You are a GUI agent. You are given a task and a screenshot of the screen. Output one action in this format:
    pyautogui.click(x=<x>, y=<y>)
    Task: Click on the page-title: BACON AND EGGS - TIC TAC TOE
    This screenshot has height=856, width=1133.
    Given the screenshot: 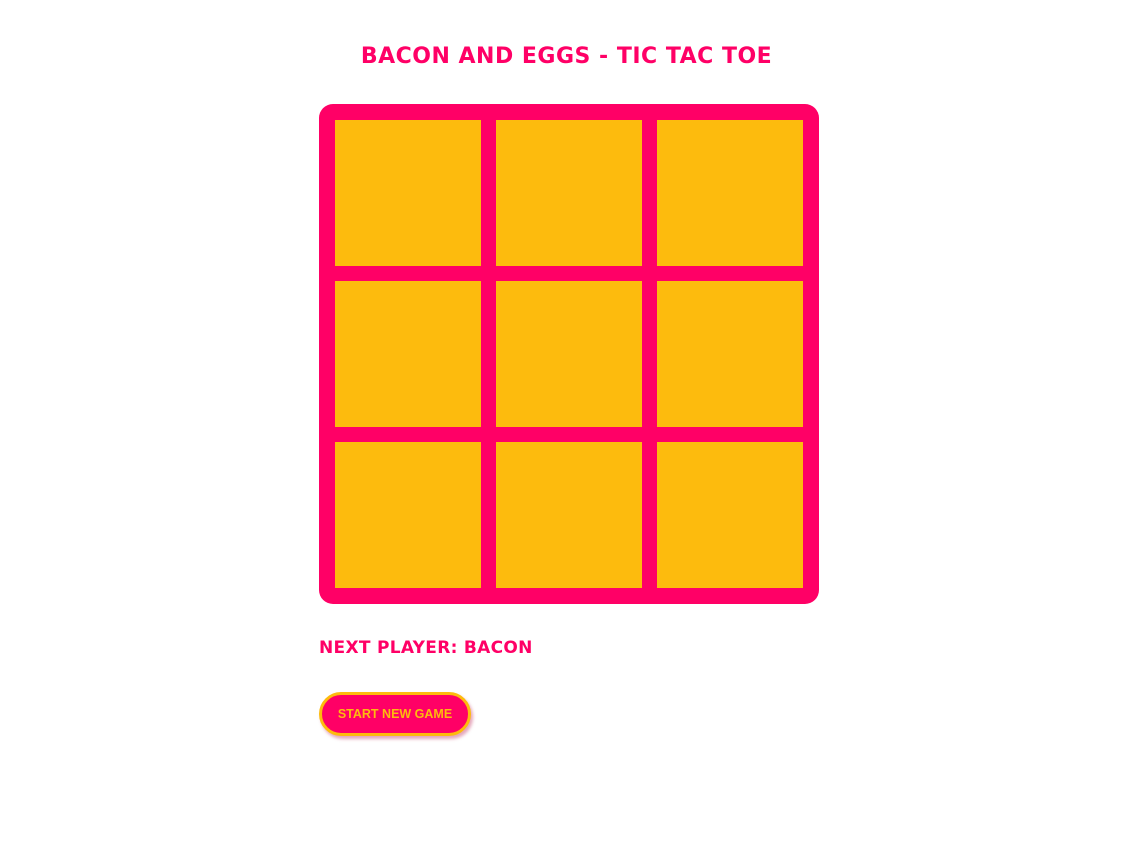 What is the action you would take?
    pyautogui.click(x=566, y=56)
    